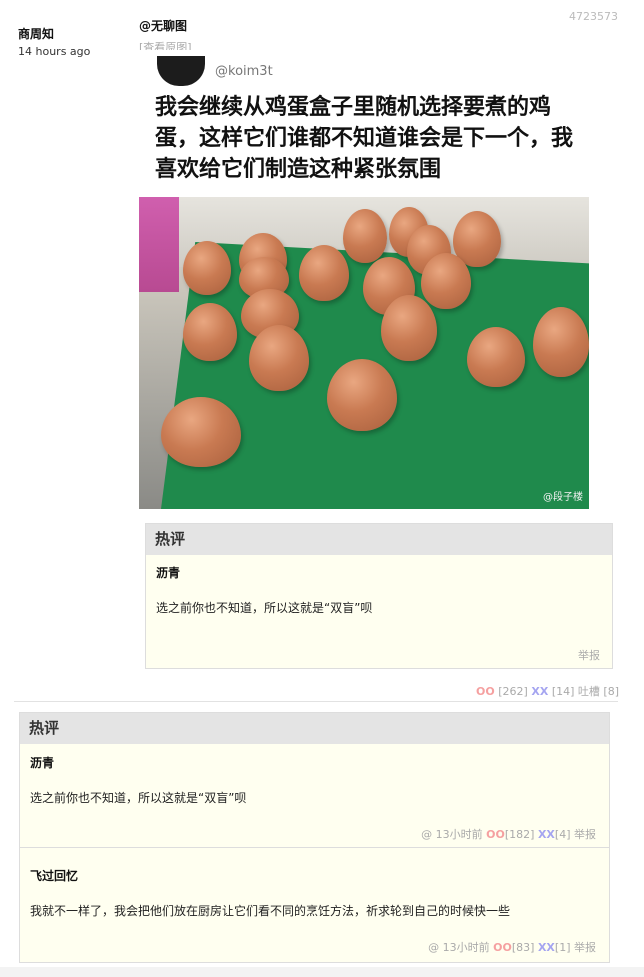 The height and width of the screenshot is (977, 644). I want to click on oo-count: [262], so click(513, 691).